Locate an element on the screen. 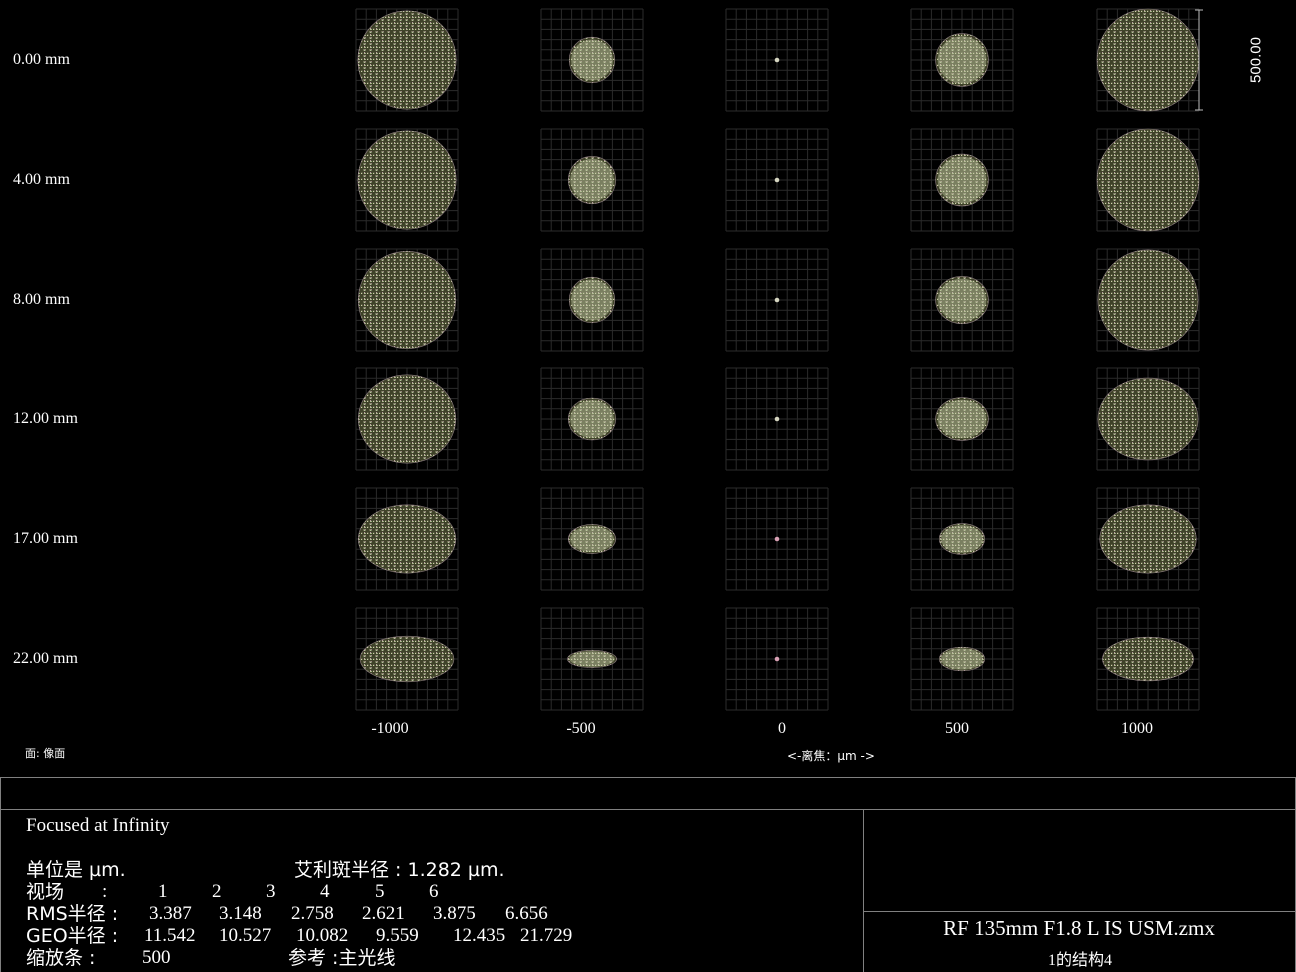  rms-value: 2.758 is located at coordinates (312, 913).